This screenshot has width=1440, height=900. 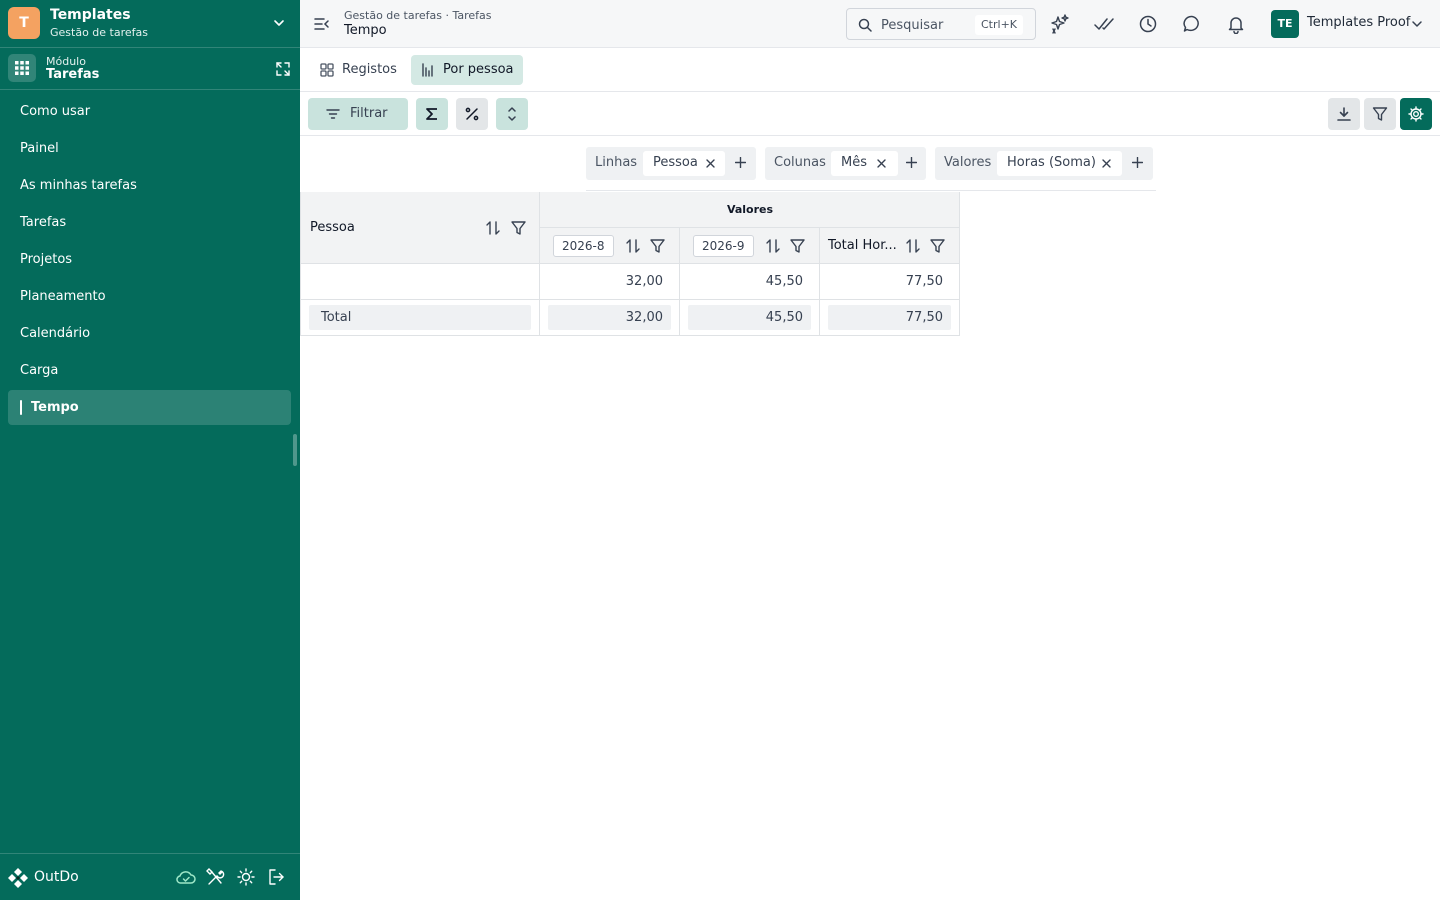 What do you see at coordinates (1060, 24) in the screenshot?
I see `ai-sparkles-icon` at bounding box center [1060, 24].